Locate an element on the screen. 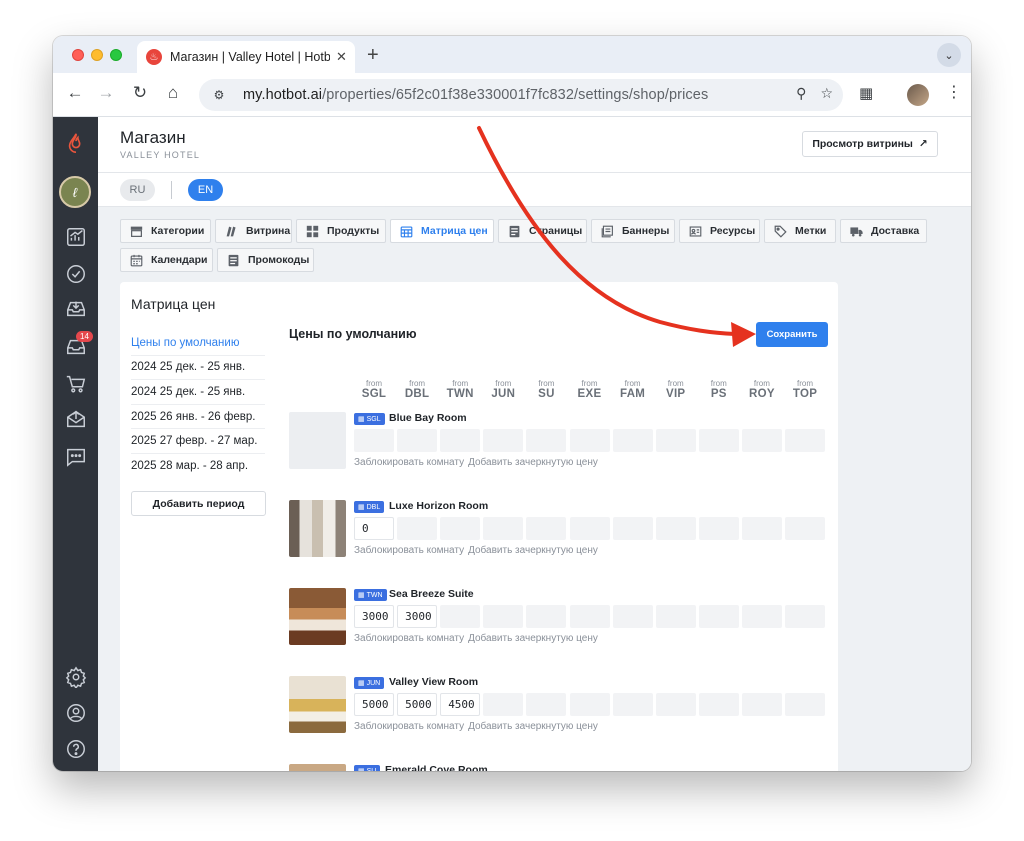 This screenshot has width=1024, height=841. inbox-icon is located at coordinates (75, 308).